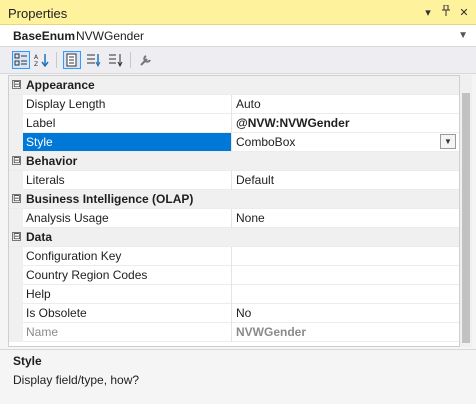 The height and width of the screenshot is (404, 476). I want to click on sort-button, so click(116, 60).